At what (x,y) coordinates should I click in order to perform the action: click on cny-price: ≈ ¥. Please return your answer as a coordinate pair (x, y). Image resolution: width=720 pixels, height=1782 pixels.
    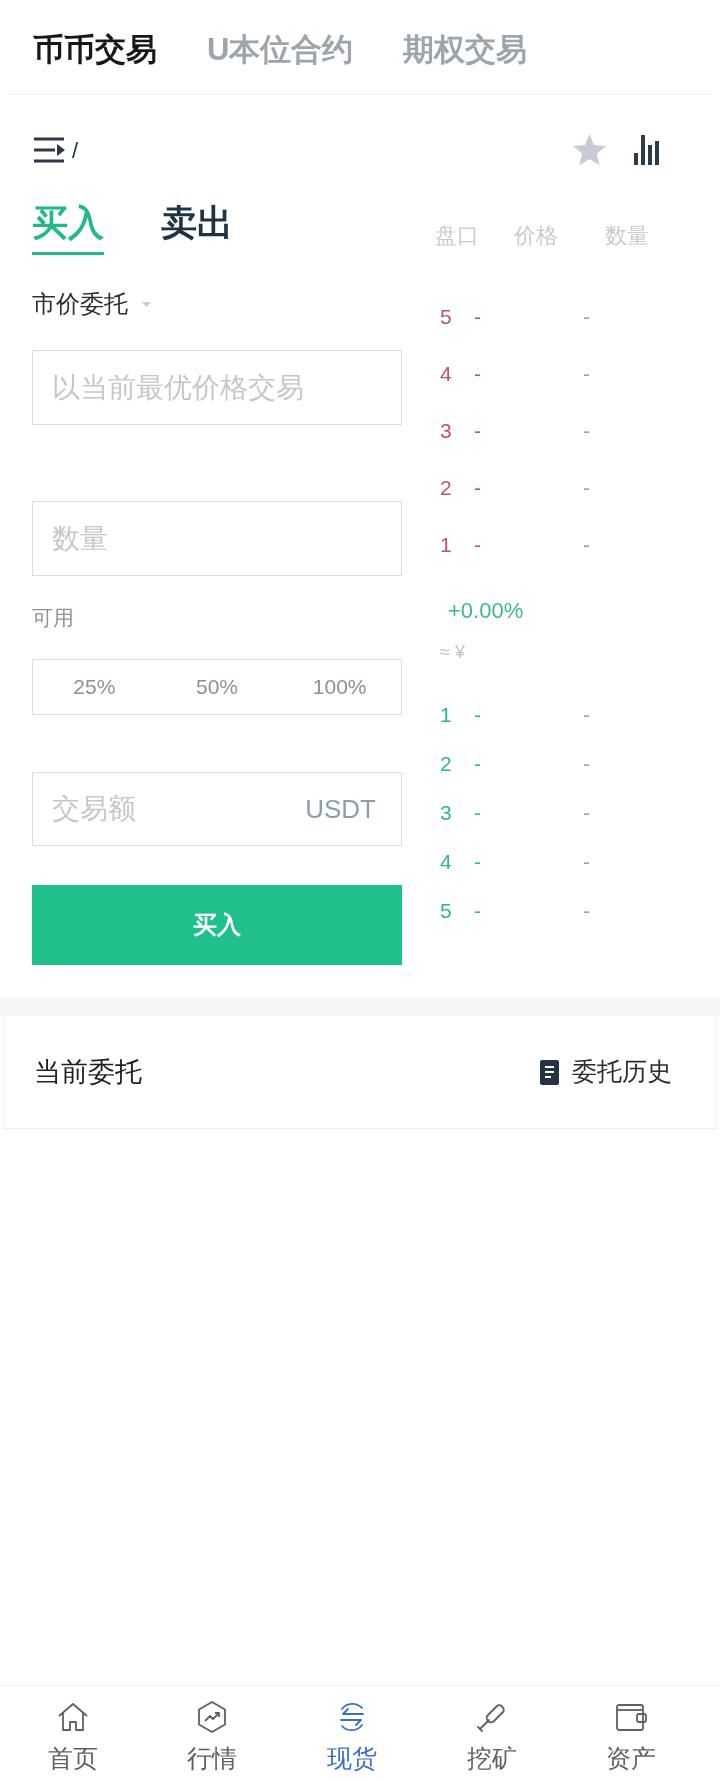
    Looking at the image, I should click on (452, 652).